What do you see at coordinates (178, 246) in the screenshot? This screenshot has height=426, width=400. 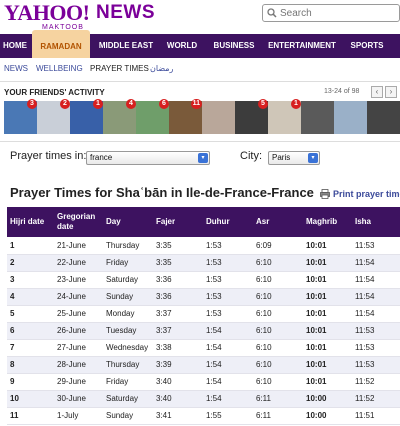 I see `table-cell-fajer: 3:35` at bounding box center [178, 246].